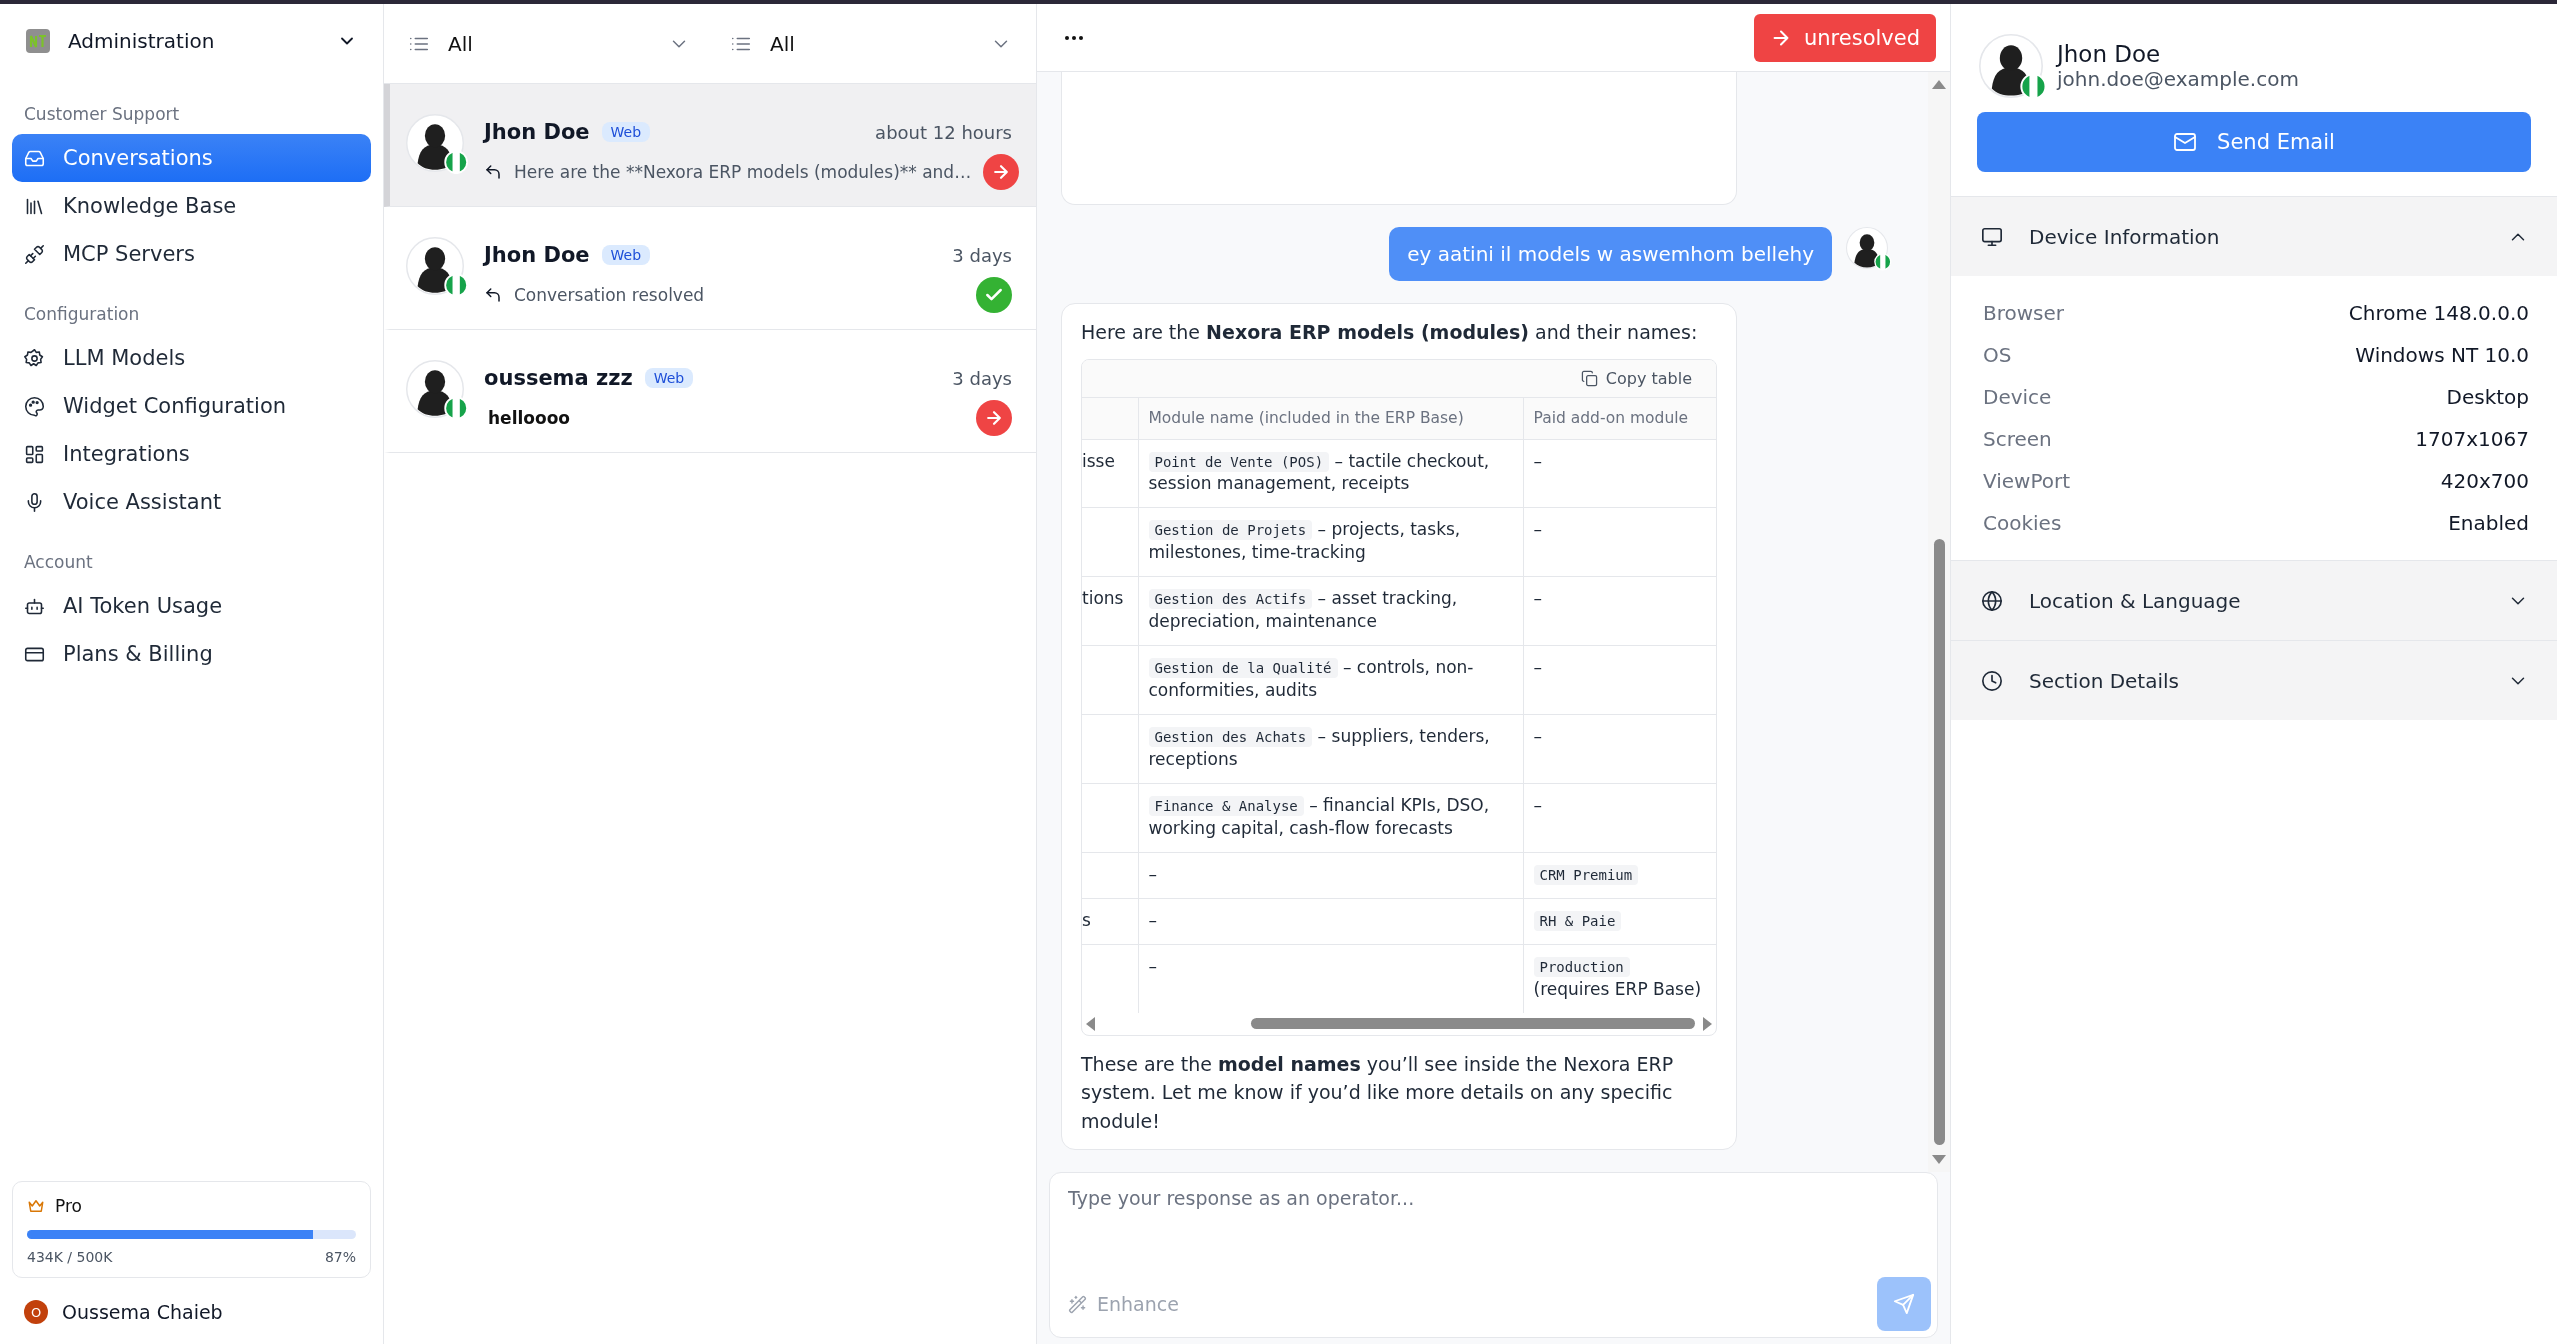 Image resolution: width=2557 pixels, height=1344 pixels. I want to click on more-icon, so click(1074, 37).